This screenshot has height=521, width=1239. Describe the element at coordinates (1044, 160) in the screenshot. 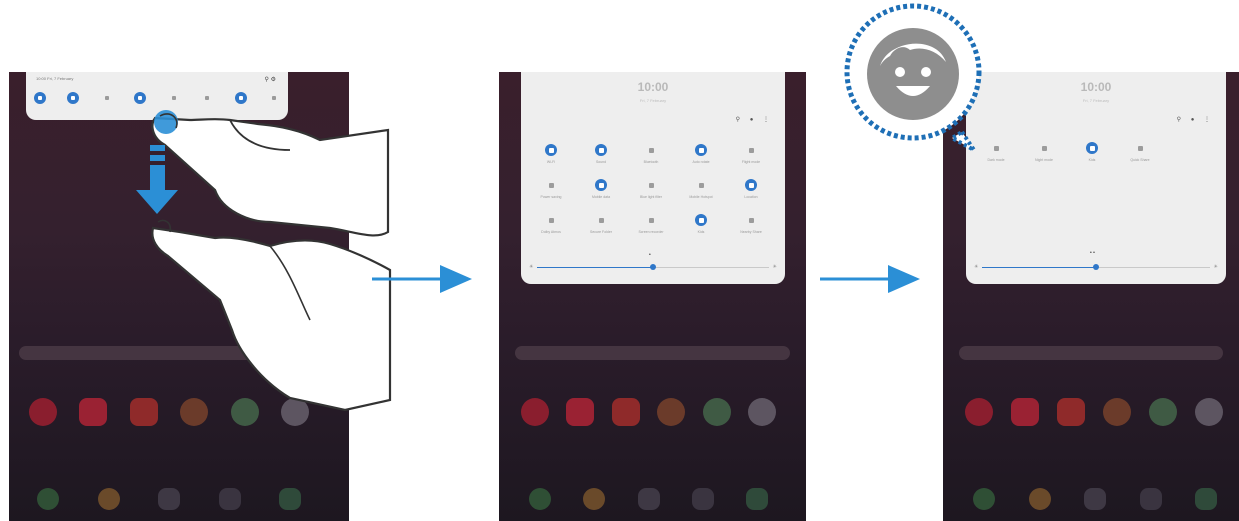

I see `quick-tile-label: Night mode` at that location.